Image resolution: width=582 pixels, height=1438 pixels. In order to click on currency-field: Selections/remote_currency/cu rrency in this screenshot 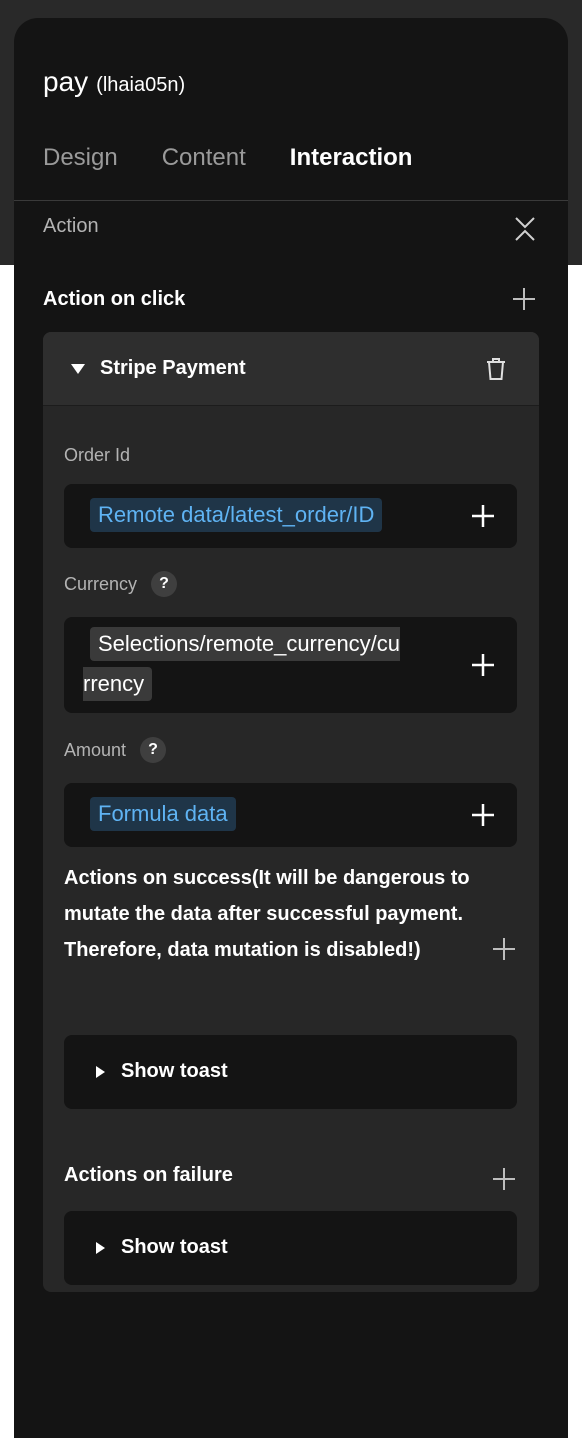, I will do `click(290, 665)`.